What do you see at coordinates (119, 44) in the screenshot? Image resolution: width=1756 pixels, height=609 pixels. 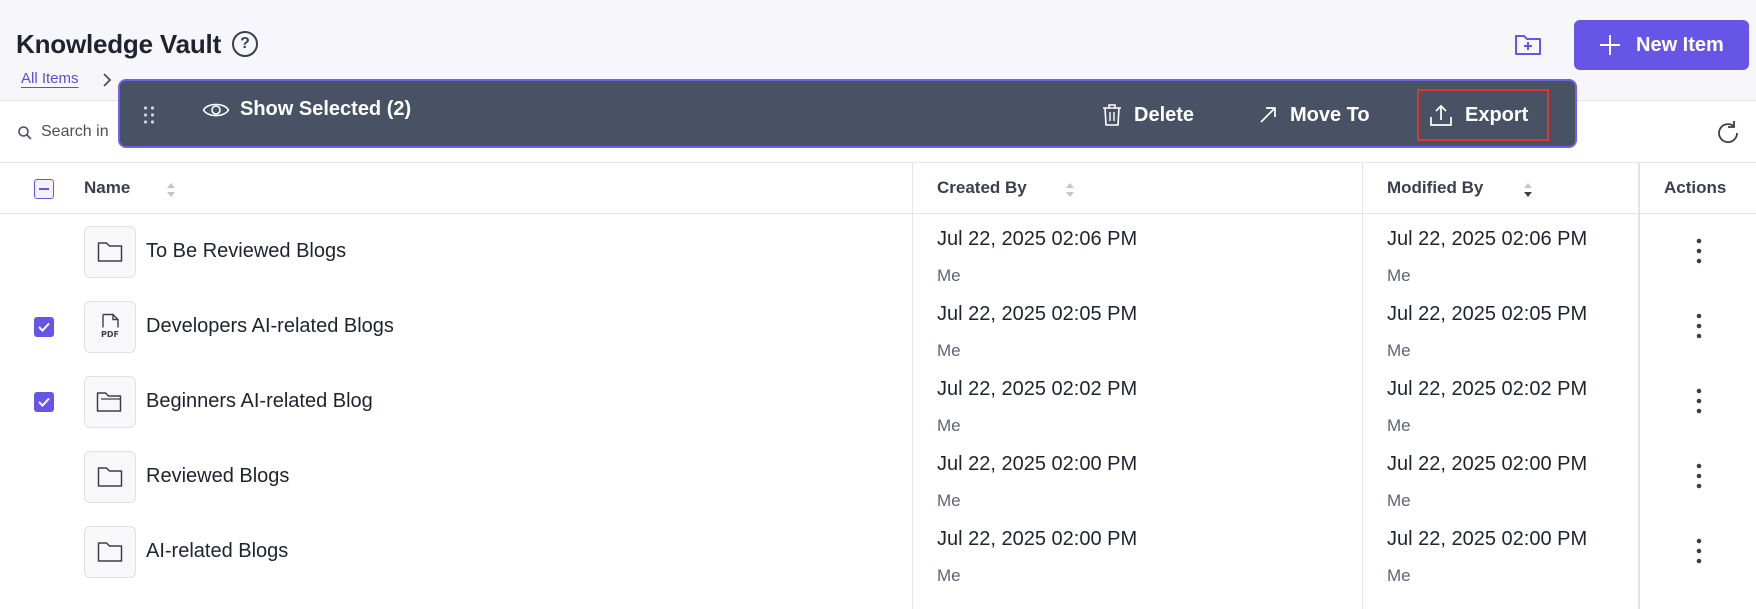 I see `page-title: Knowledge Vault` at bounding box center [119, 44].